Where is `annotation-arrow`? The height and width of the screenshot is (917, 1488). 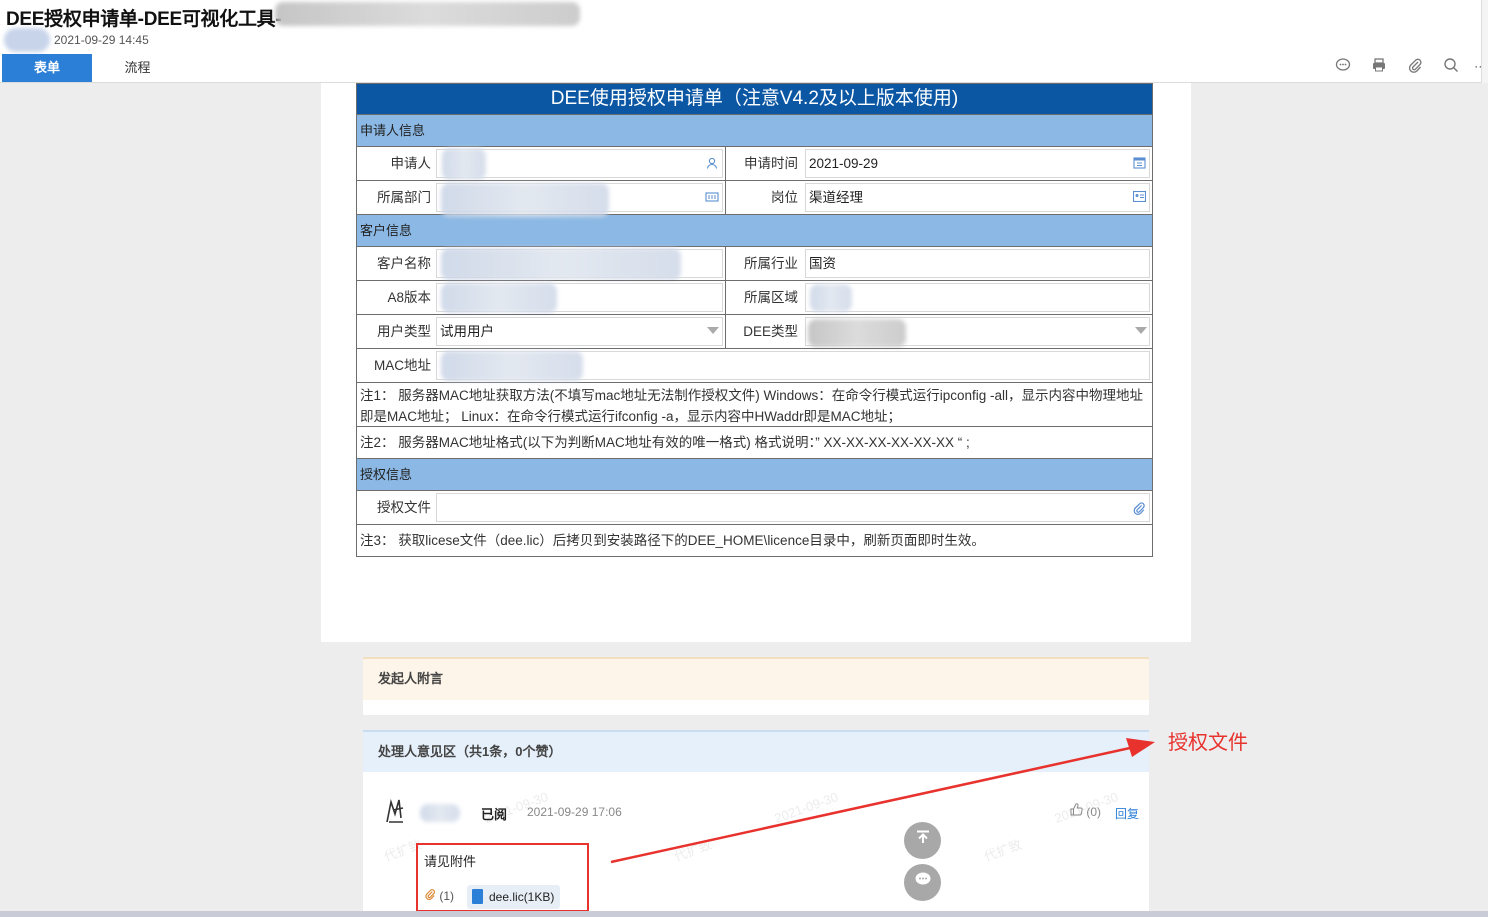
annotation-arrow is located at coordinates (882, 801).